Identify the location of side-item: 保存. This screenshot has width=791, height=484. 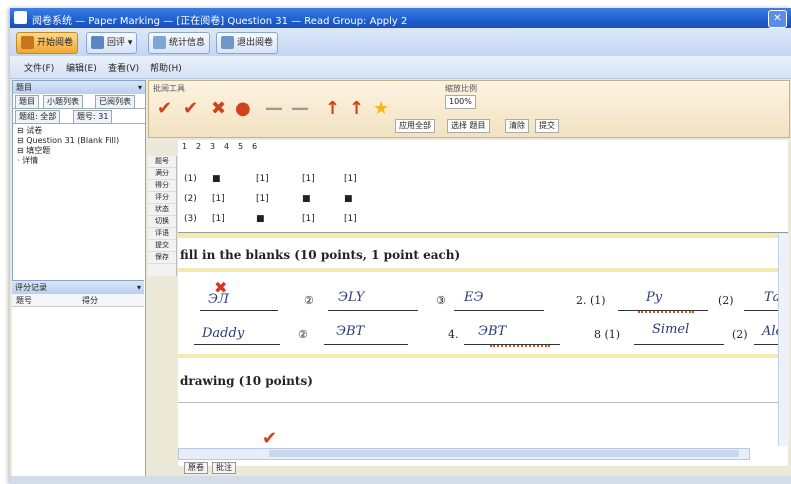
(162, 258).